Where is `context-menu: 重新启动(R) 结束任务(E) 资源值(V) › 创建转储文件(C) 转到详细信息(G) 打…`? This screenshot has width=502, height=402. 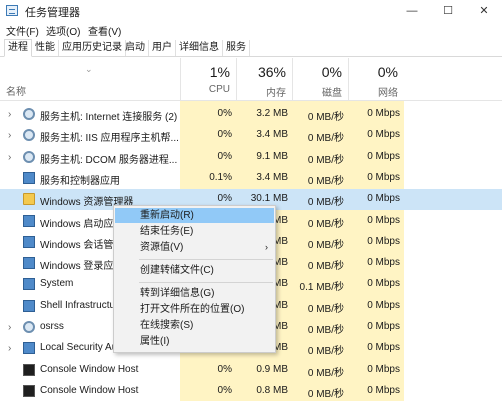
context-menu: 重新启动(R) 结束任务(E) 资源值(V) › 创建转储文件(C) 转到详细信息(G) 打… is located at coordinates (194, 279).